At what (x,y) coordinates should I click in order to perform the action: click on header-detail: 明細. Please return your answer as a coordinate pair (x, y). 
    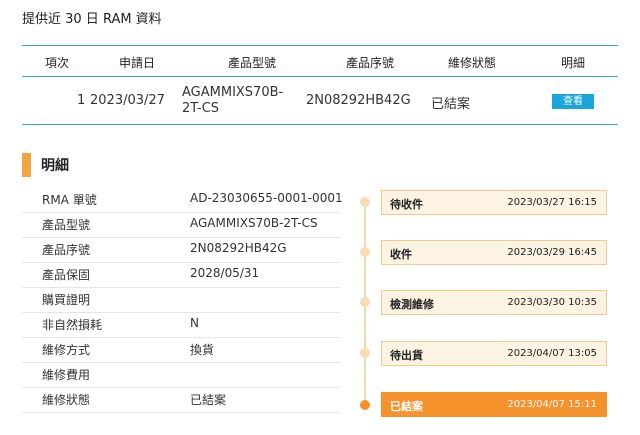
    Looking at the image, I should click on (573, 63).